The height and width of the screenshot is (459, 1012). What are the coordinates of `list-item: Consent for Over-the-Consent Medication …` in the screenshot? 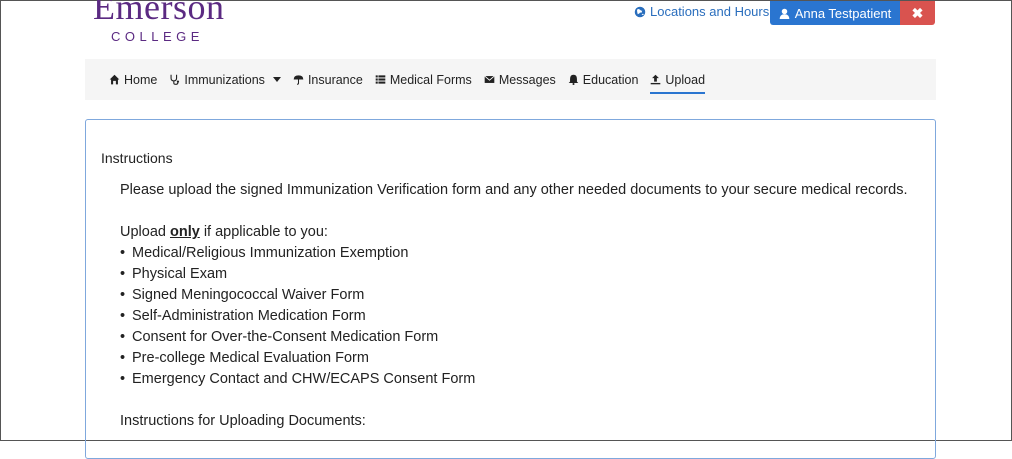 It's located at (520, 337).